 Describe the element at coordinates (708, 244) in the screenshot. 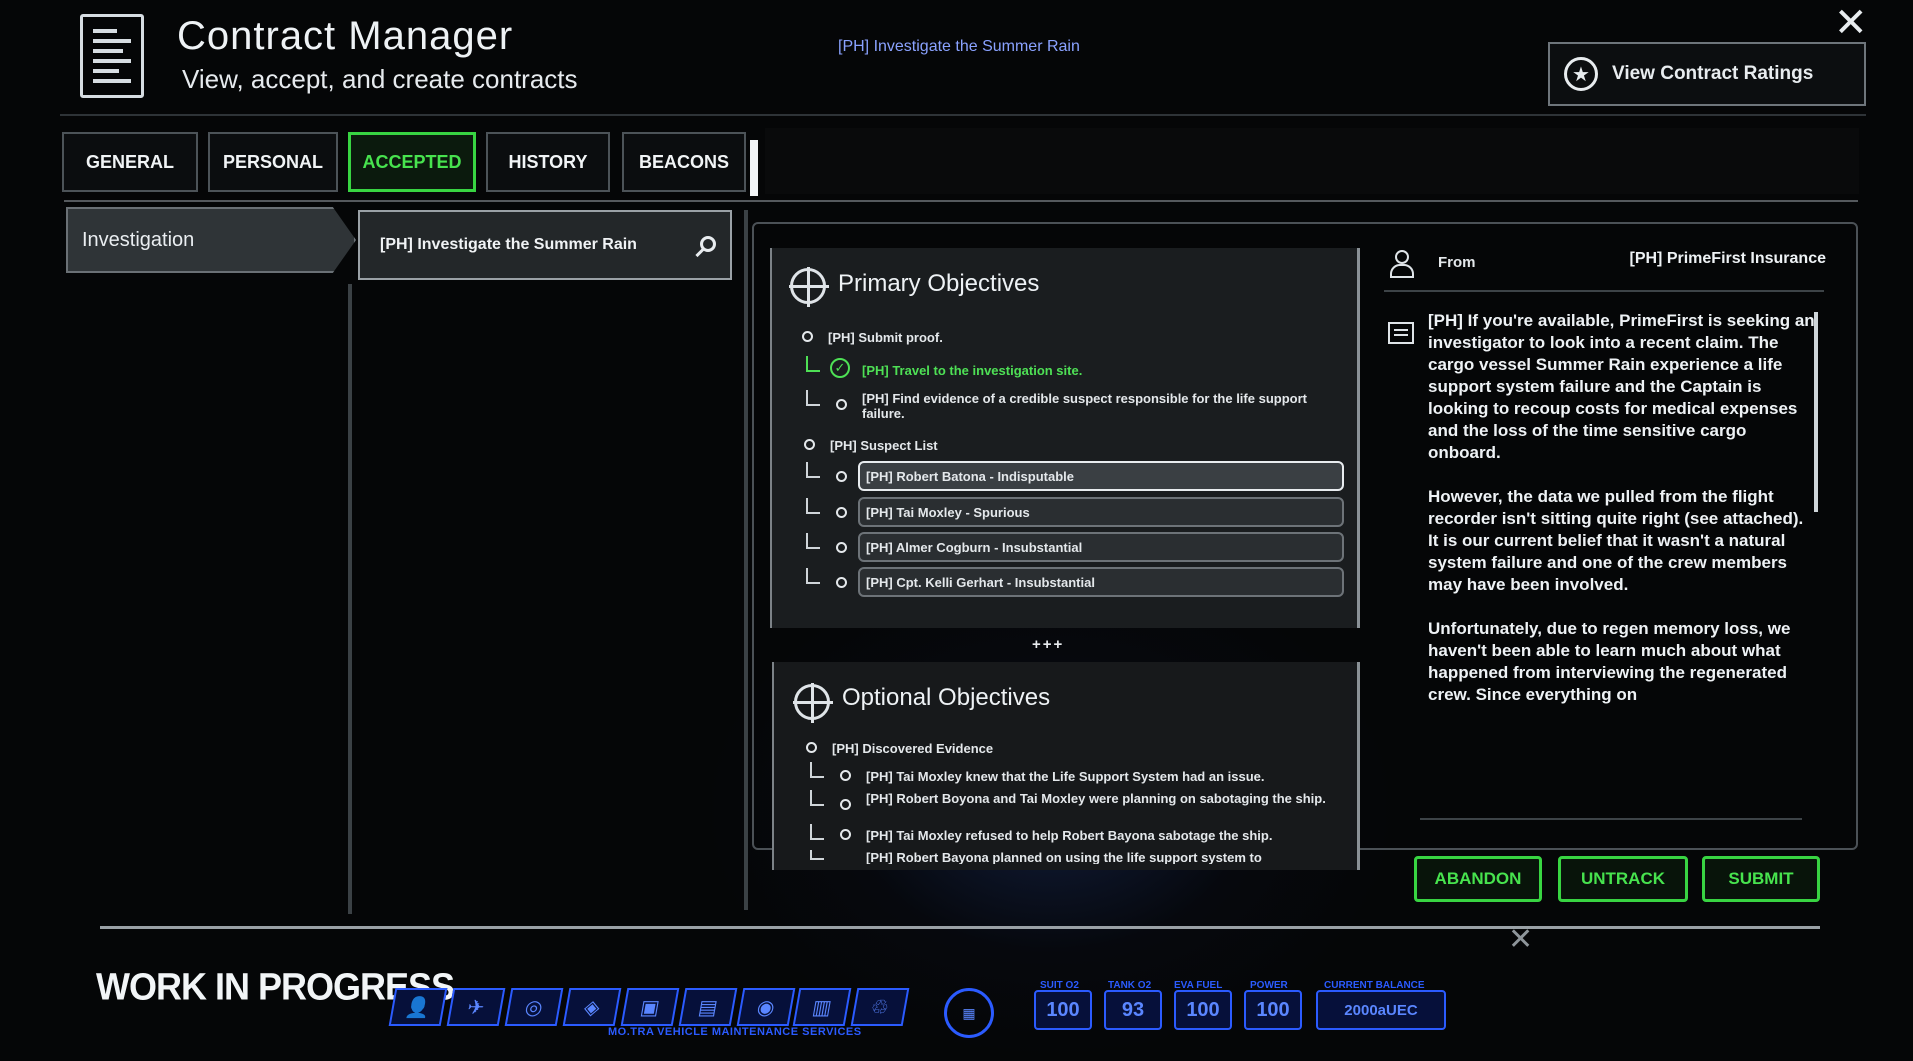

I see `search-icon` at that location.